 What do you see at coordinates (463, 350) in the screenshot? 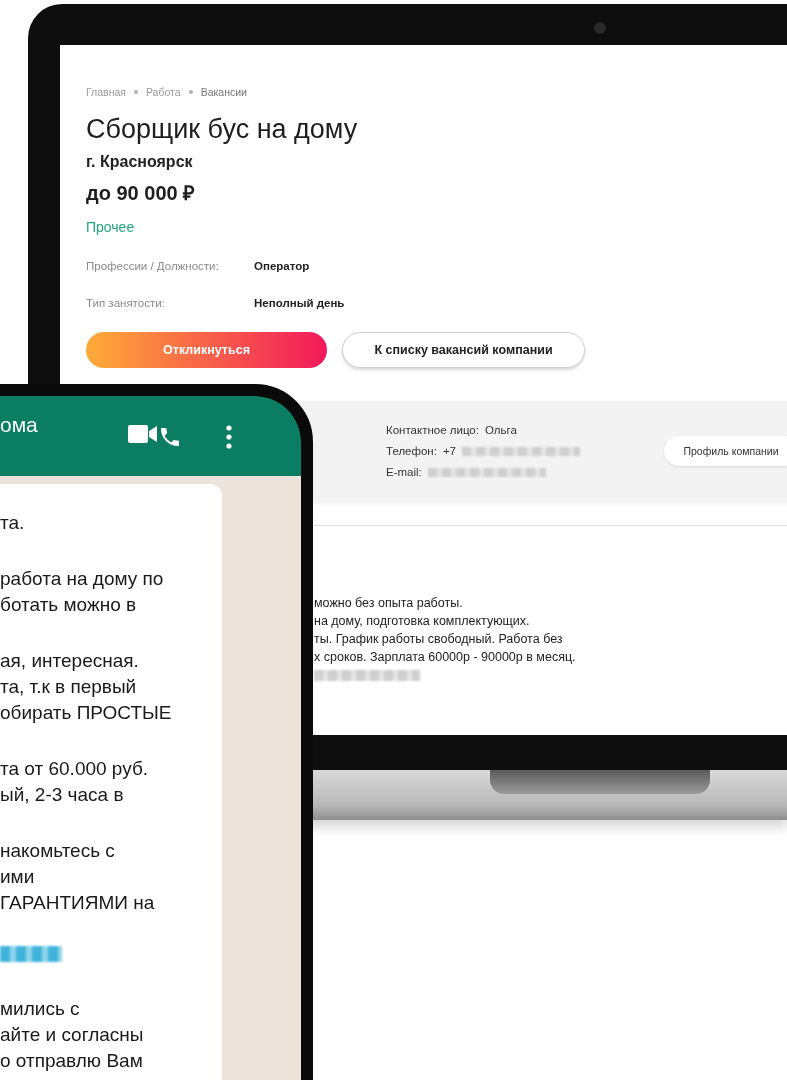
I see `company-vacancies-button: К списку вакансий компании` at bounding box center [463, 350].